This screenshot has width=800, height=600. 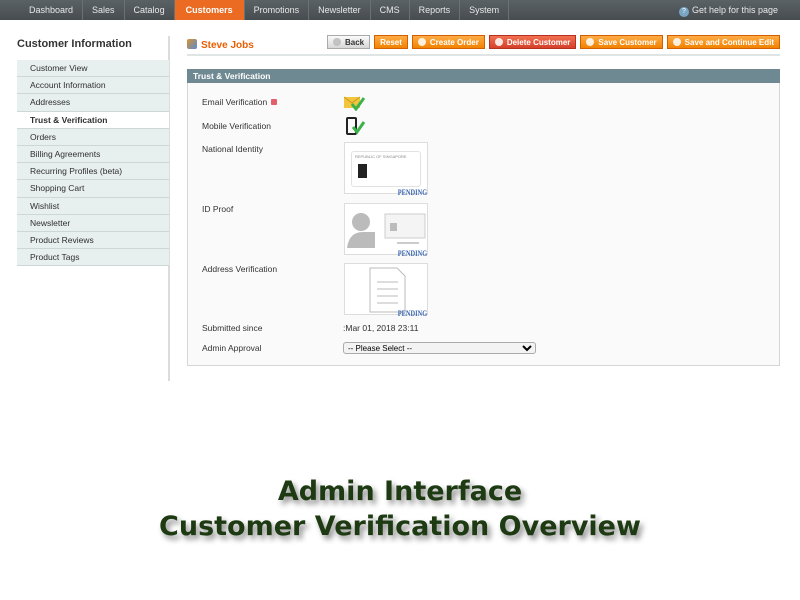 What do you see at coordinates (93, 258) in the screenshot?
I see `sidebar-item-product-tags: Product Tags` at bounding box center [93, 258].